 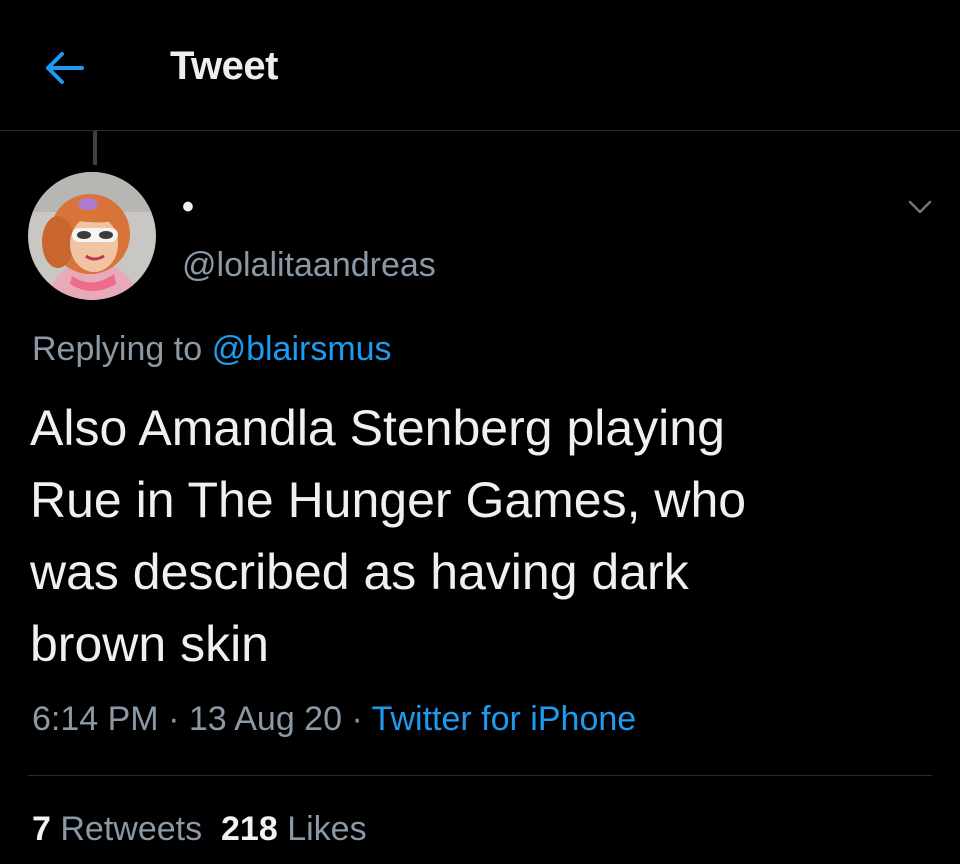 I want to click on replying-to: Replying to @blairsmus, so click(x=212, y=349).